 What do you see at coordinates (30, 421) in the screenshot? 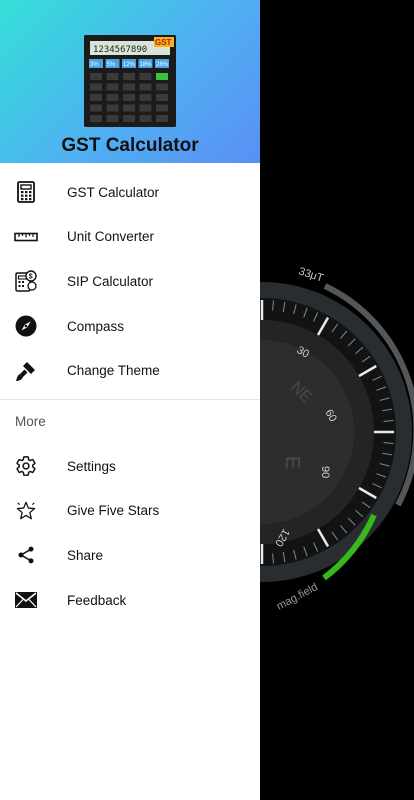
I see `section-title-more: More` at bounding box center [30, 421].